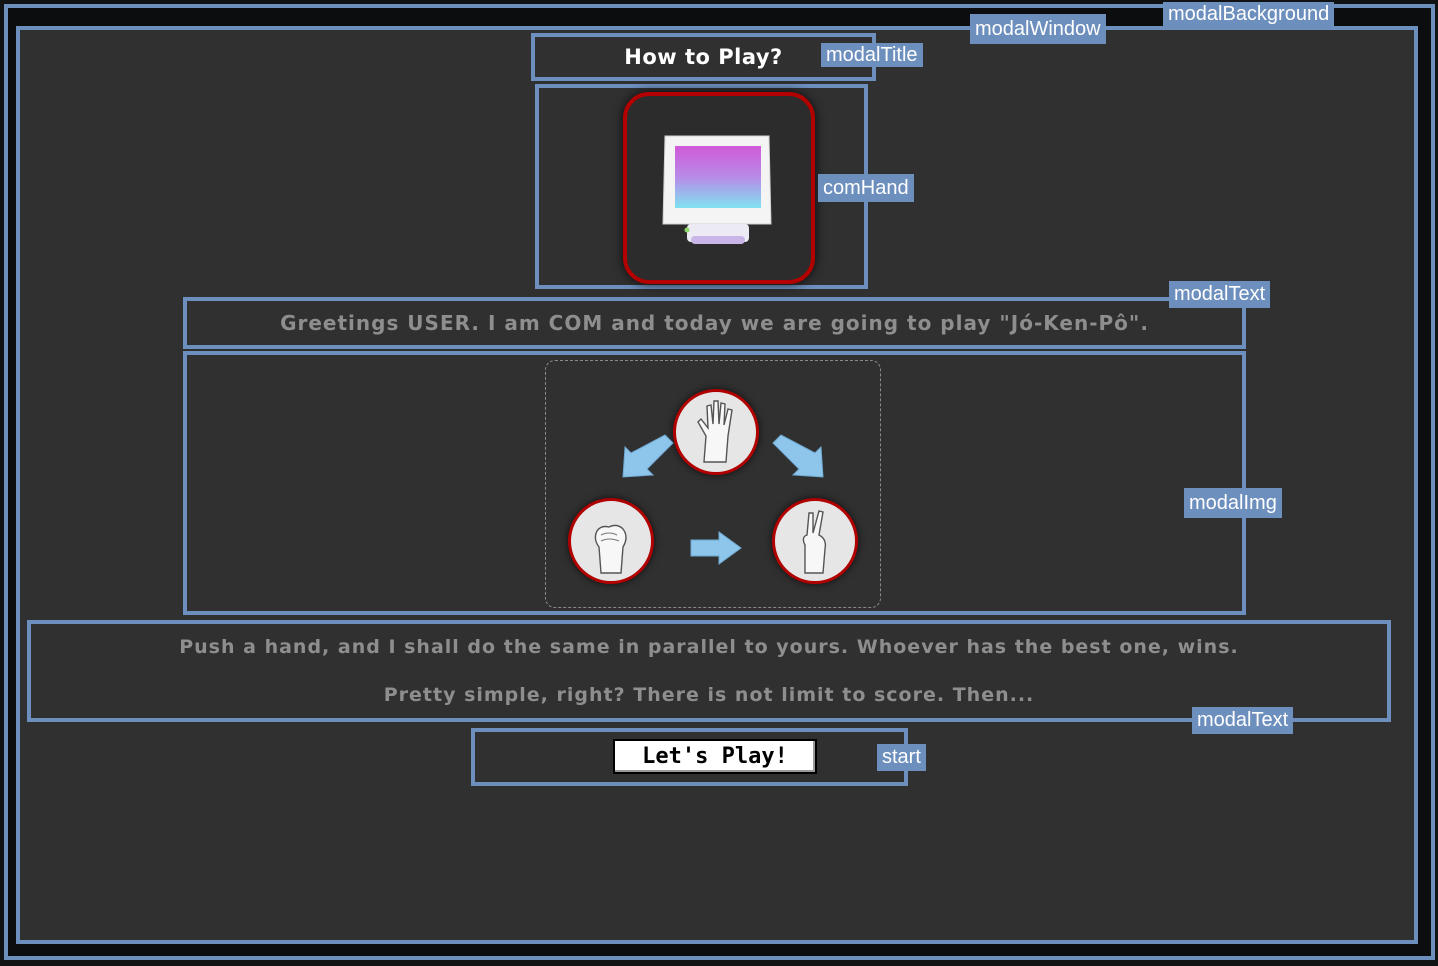 The height and width of the screenshot is (966, 1438). Describe the element at coordinates (872, 55) in the screenshot. I see `annotation-label-modal-title: modalTitle` at that location.